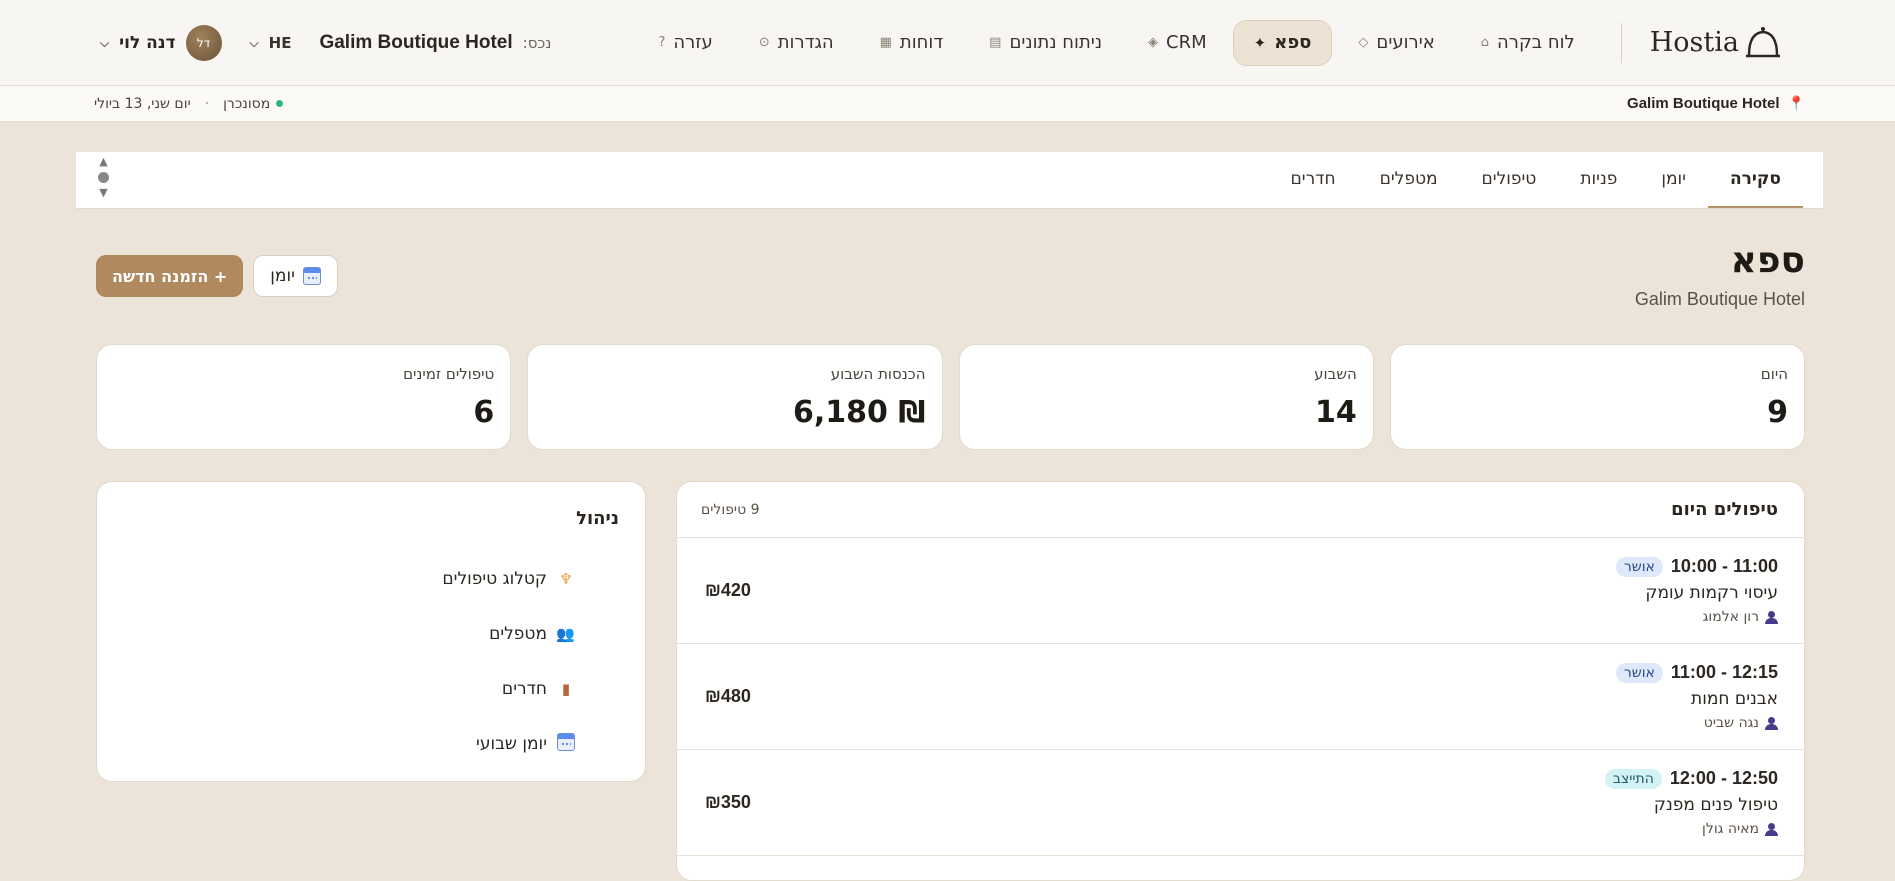  What do you see at coordinates (1796, 103) in the screenshot?
I see `pin-icon: 📍` at bounding box center [1796, 103].